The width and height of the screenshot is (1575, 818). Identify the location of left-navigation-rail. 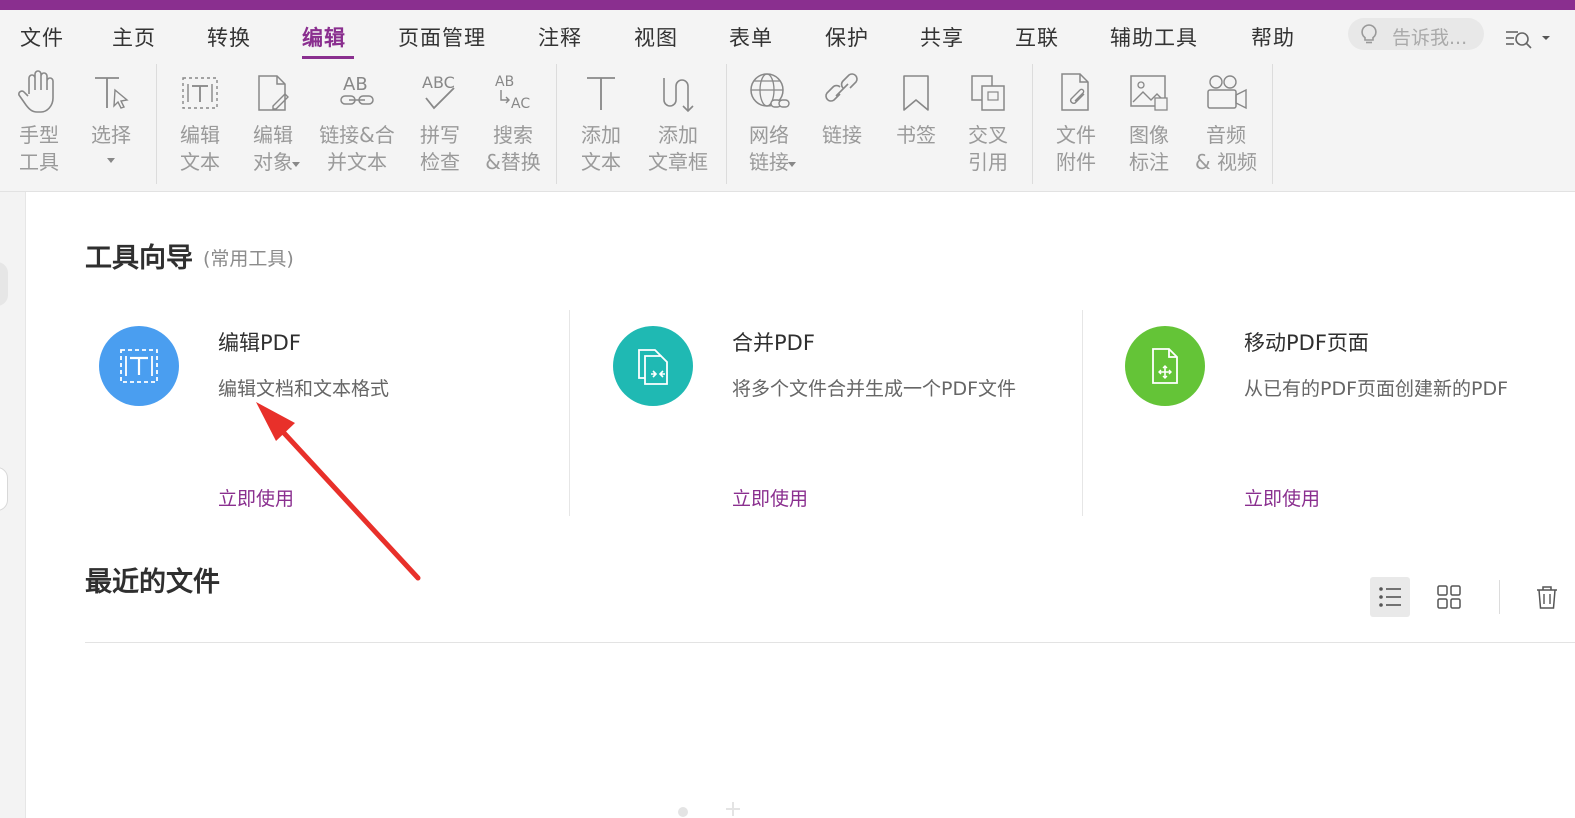
(13, 505).